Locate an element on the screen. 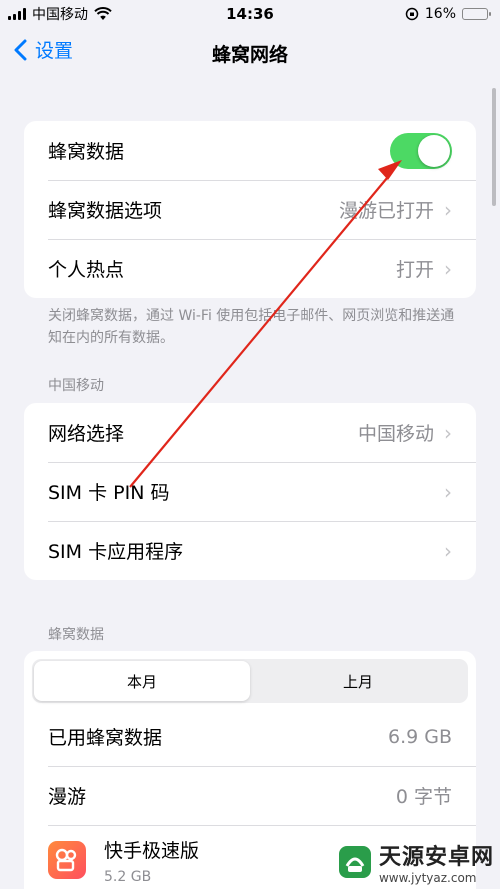 This screenshot has height=889, width=500. network-selection-value: 中国移动 is located at coordinates (395, 434).